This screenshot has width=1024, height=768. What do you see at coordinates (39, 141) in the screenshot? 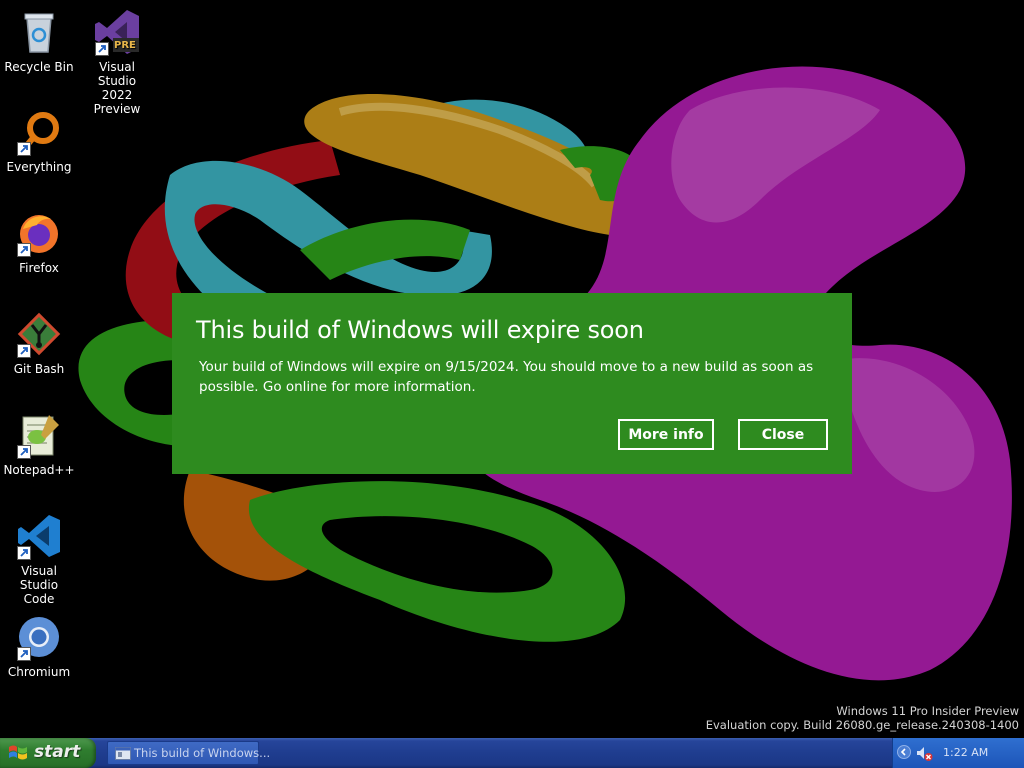
I see `desktop-icon-everything: Everything` at bounding box center [39, 141].